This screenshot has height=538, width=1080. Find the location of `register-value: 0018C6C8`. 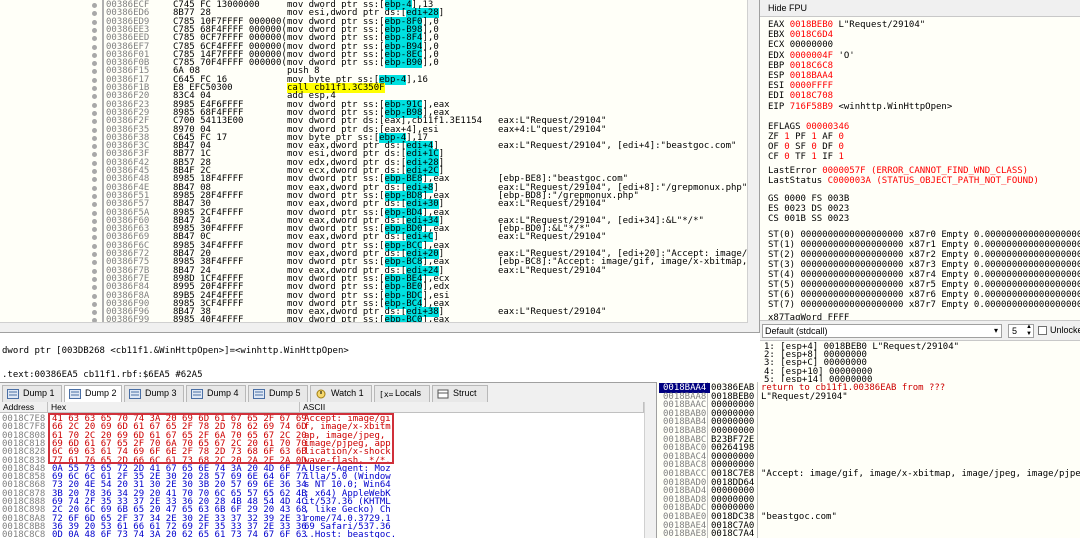

register-value: 0018C6C8 is located at coordinates (811, 66).